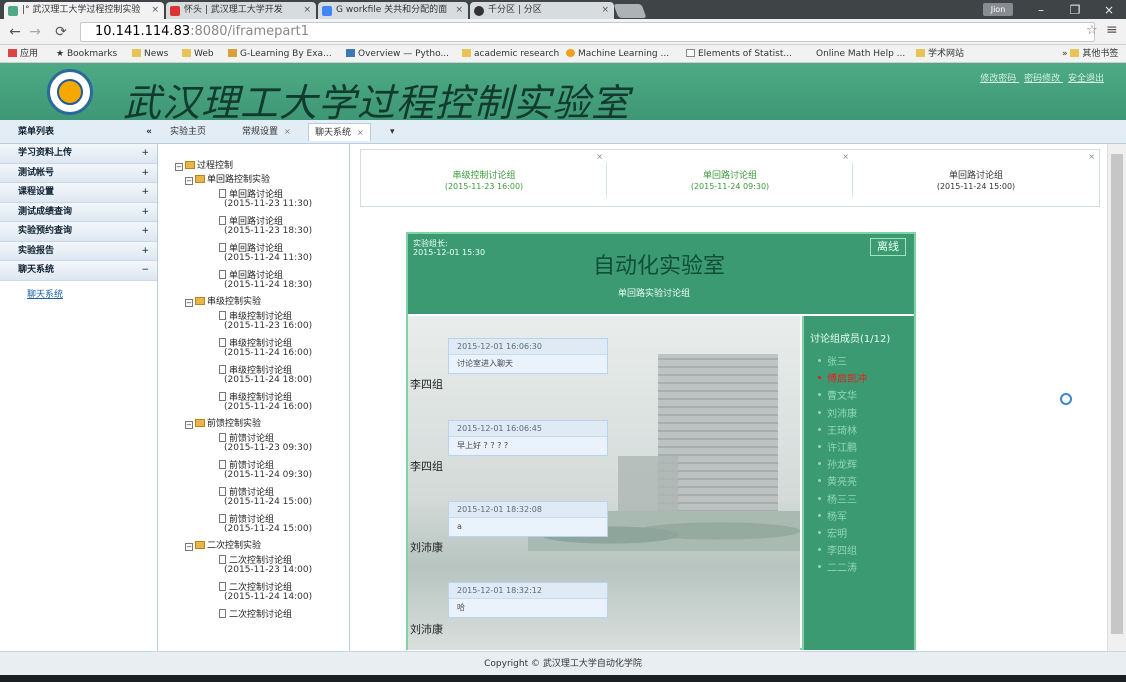 This screenshot has width=1126, height=682. I want to click on tab-settings: 常规设置 ×, so click(266, 132).